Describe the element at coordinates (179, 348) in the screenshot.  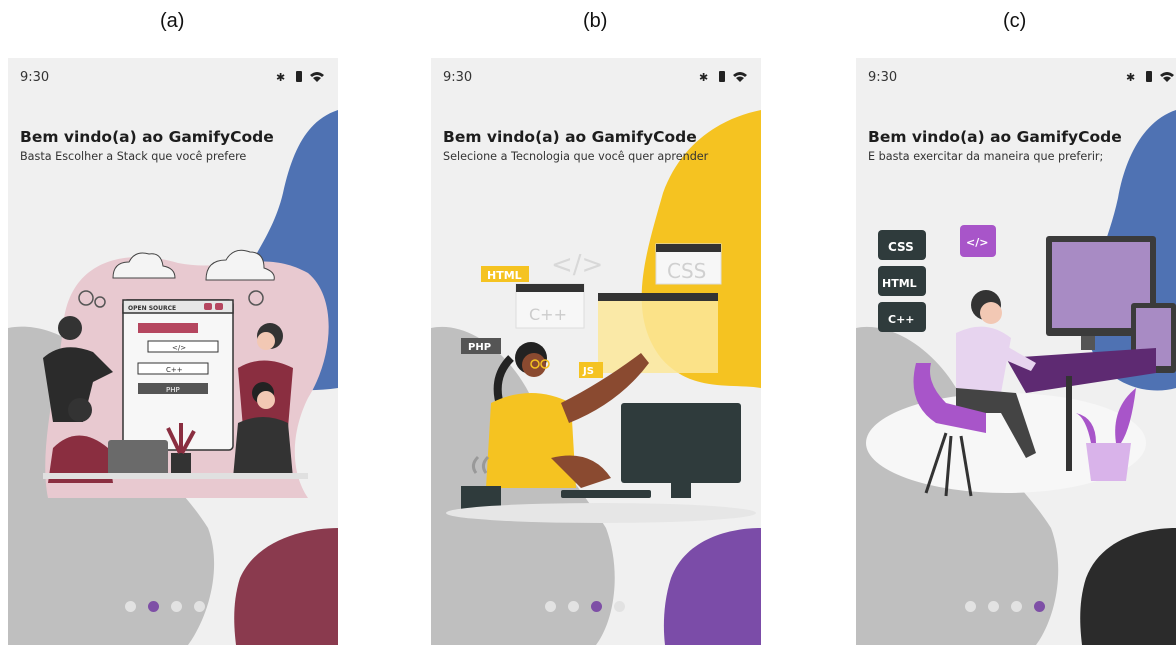
I see `code-tag: </>` at that location.